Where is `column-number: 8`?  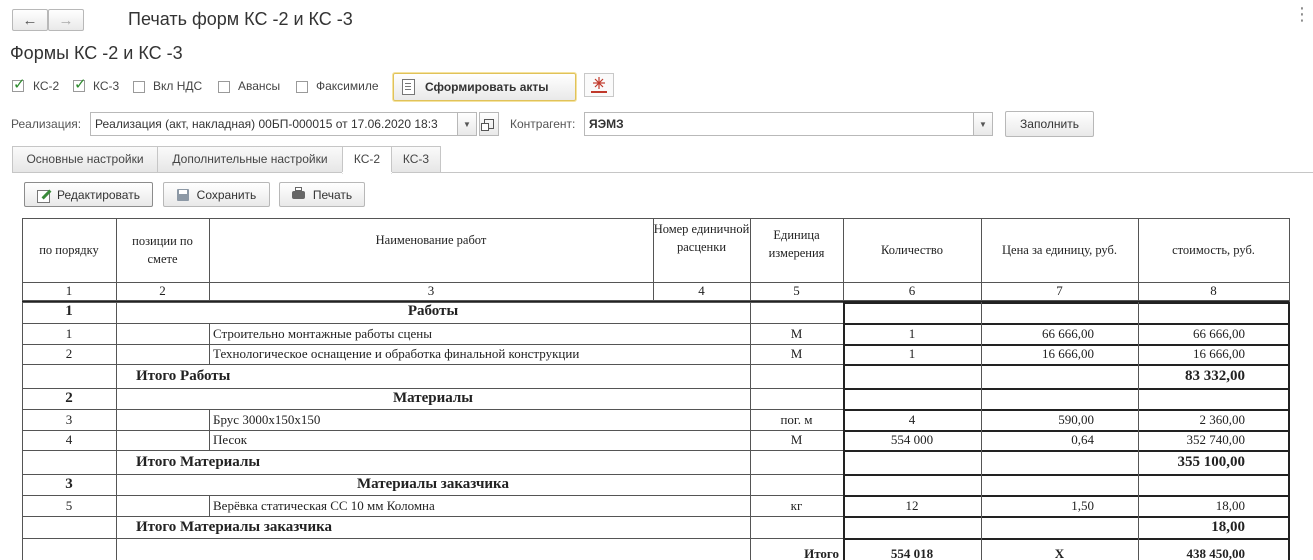 column-number: 8 is located at coordinates (1213, 290).